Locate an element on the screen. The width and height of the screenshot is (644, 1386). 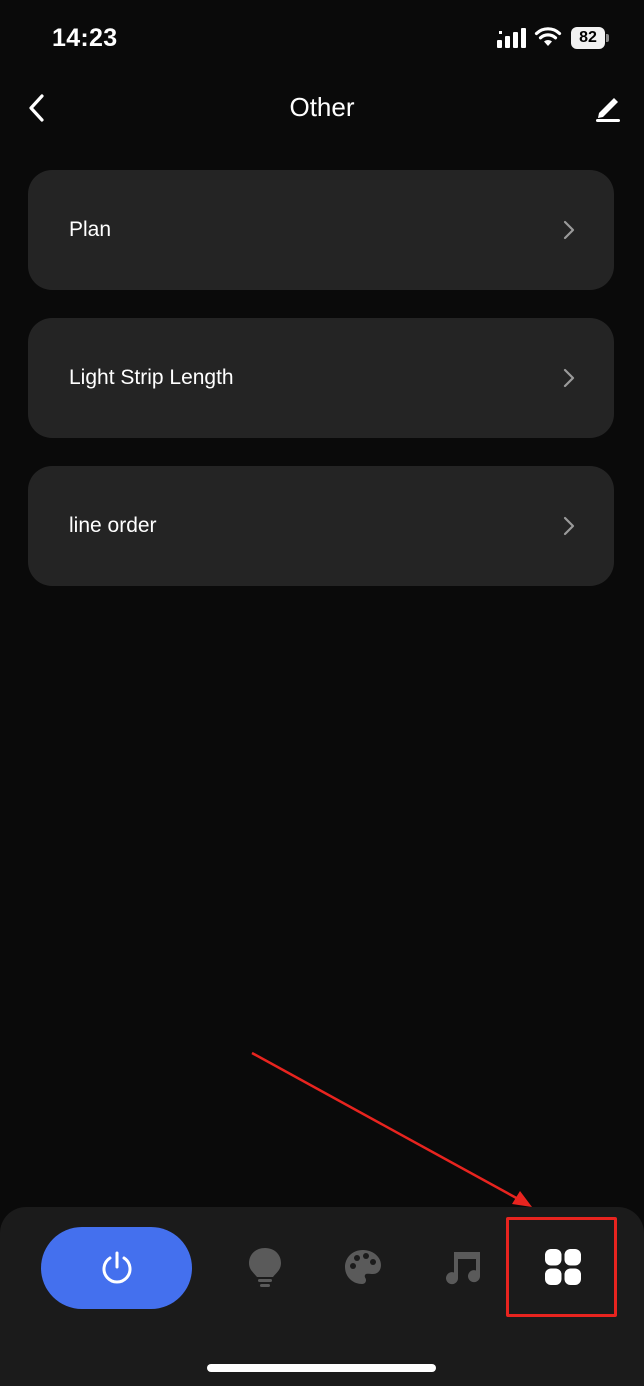
lightbulb-icon is located at coordinates (265, 1267).